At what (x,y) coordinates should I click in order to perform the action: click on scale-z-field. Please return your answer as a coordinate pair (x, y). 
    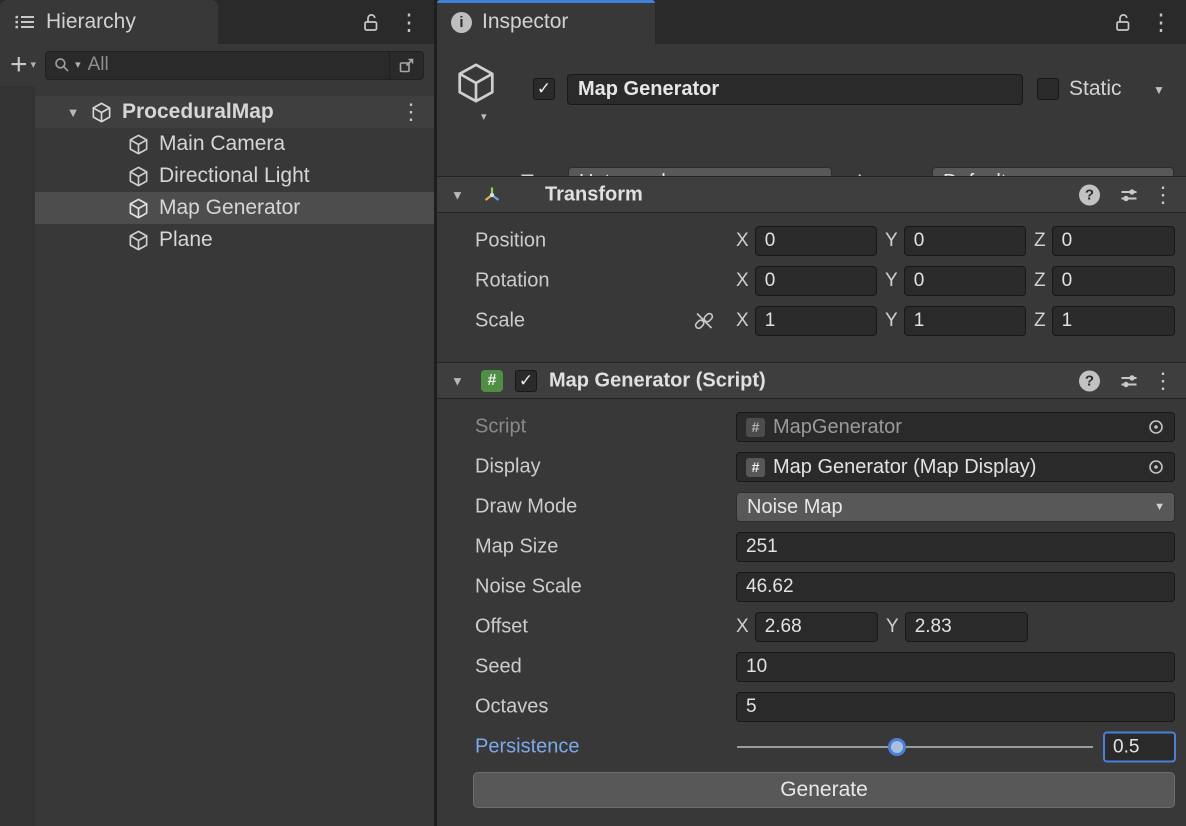
    Looking at the image, I should click on (1113, 321).